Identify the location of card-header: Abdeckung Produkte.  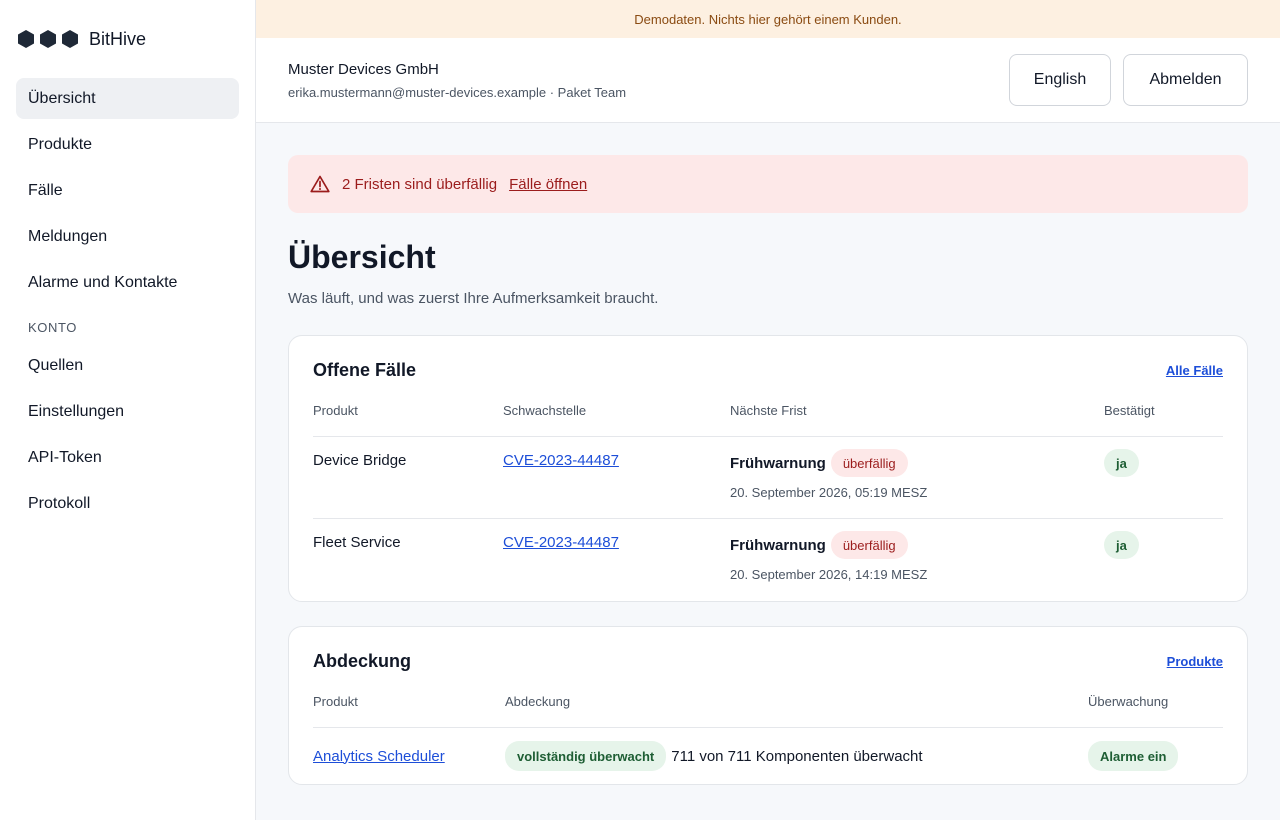
(768, 661).